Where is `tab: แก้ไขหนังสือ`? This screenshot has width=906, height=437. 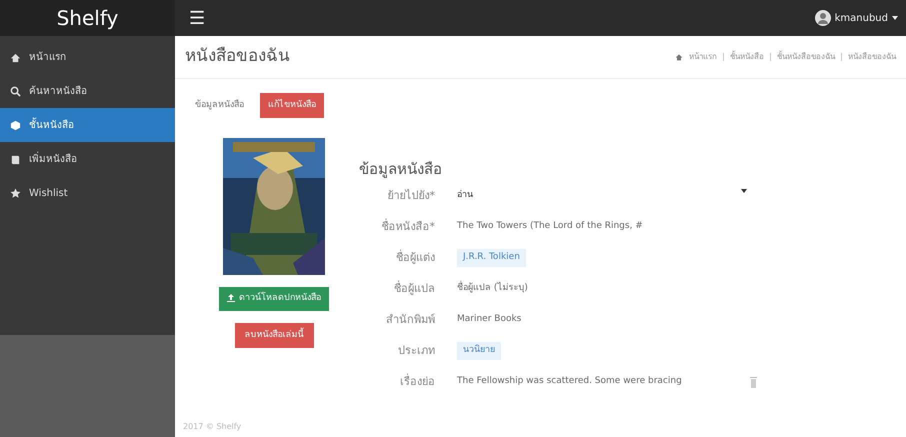 tab: แก้ไขหนังสือ is located at coordinates (292, 105).